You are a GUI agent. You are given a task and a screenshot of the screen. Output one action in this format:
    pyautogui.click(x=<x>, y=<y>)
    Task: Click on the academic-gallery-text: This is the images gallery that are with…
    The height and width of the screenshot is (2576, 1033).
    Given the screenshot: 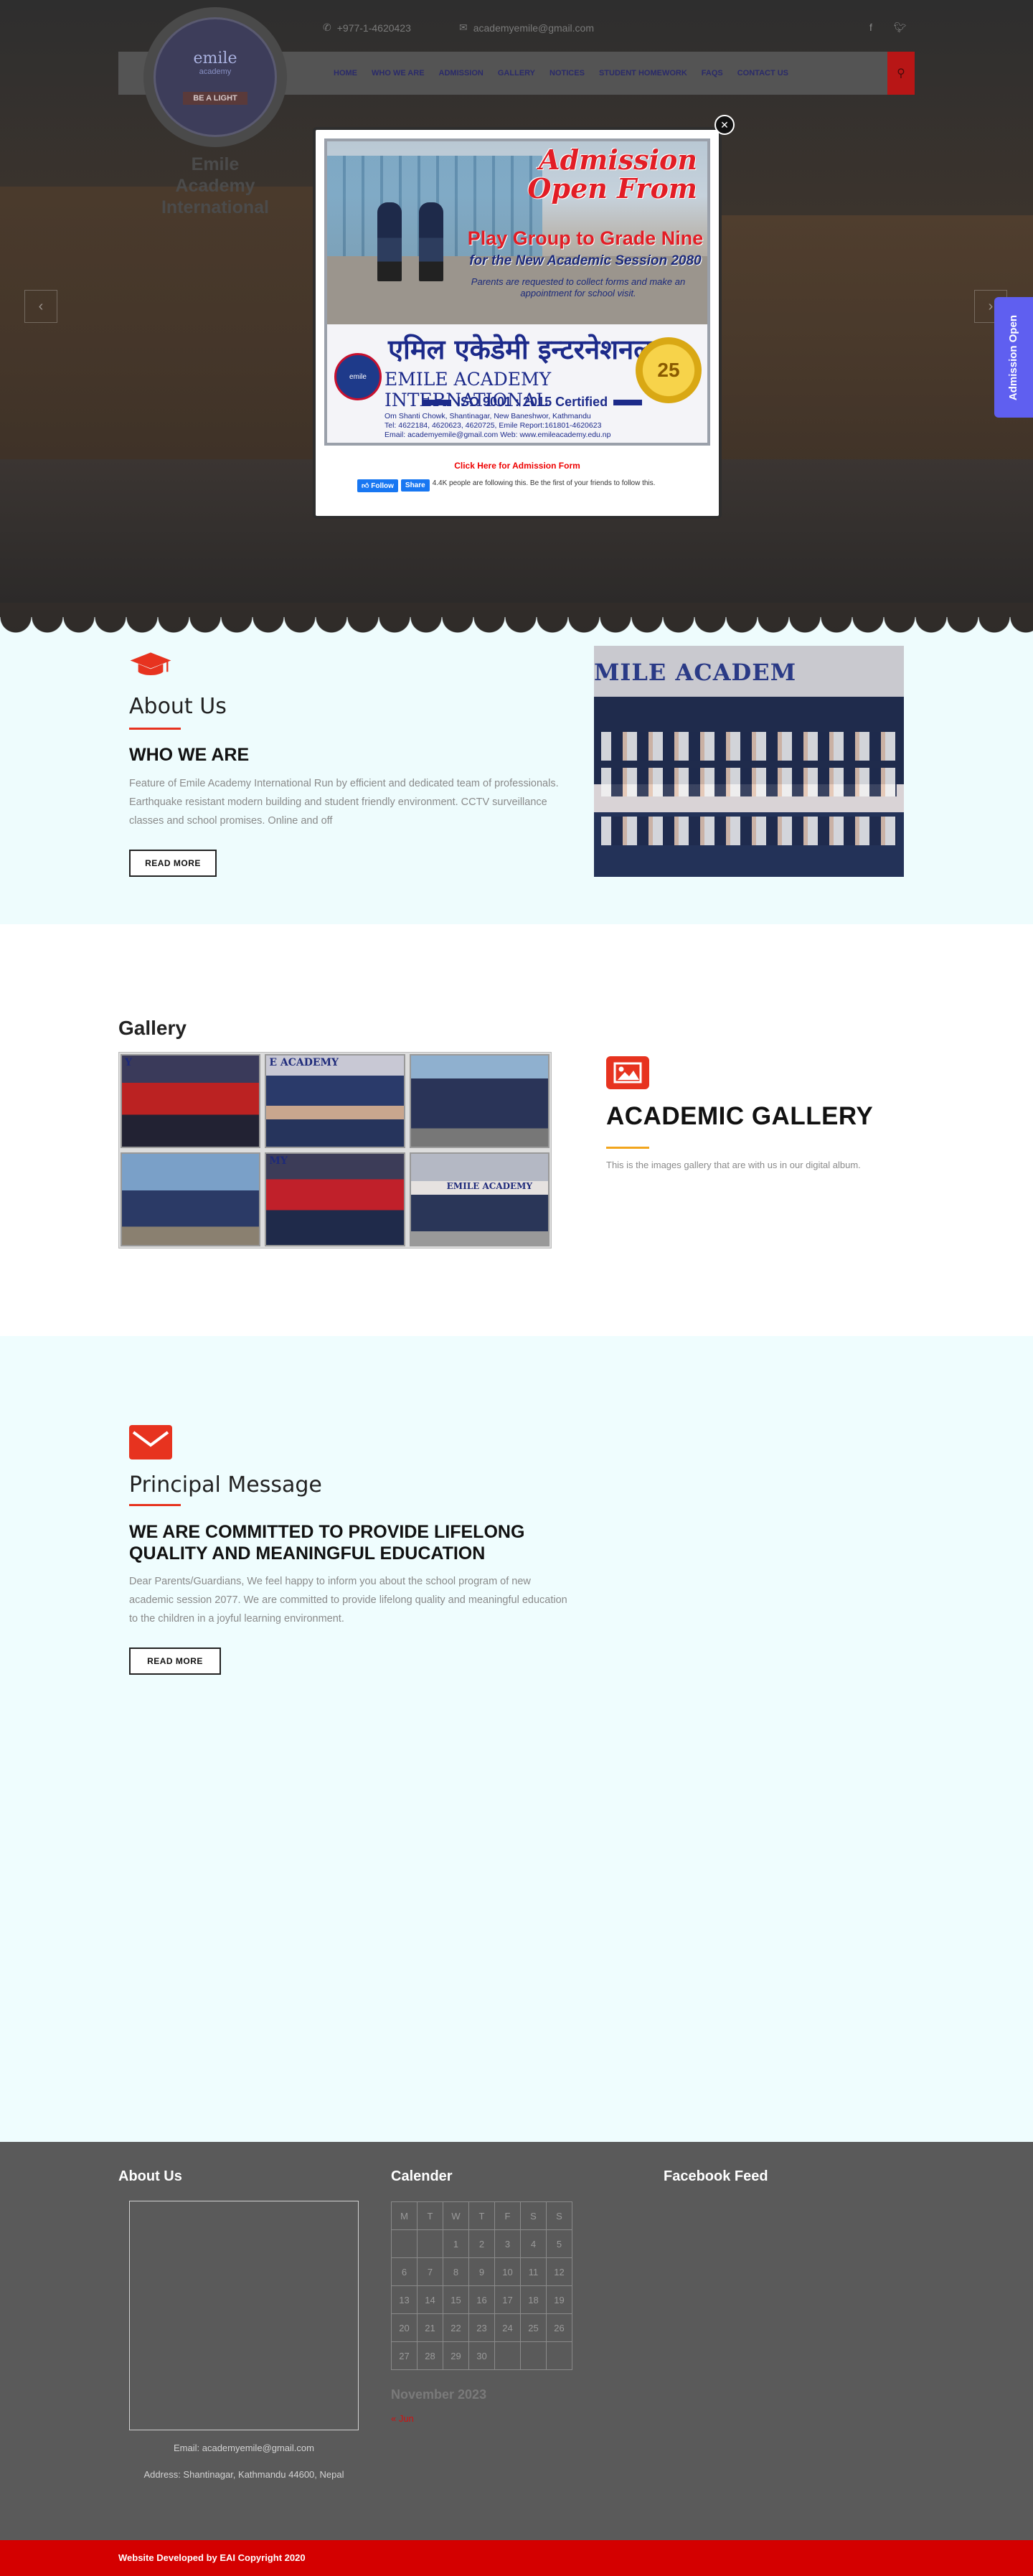 What is the action you would take?
    pyautogui.click(x=733, y=1165)
    